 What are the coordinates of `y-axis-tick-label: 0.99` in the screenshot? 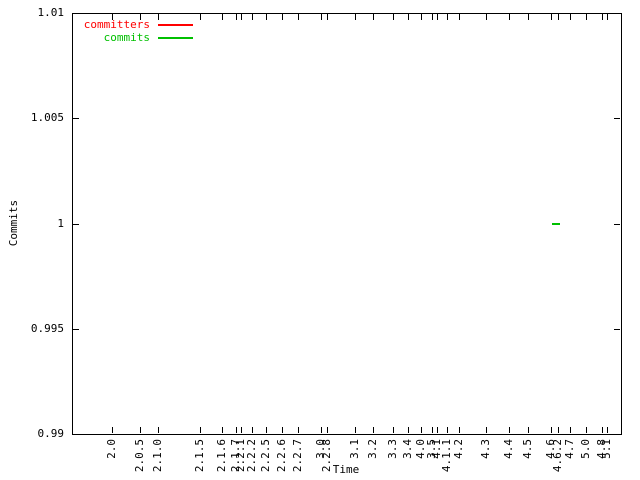 It's located at (51, 433).